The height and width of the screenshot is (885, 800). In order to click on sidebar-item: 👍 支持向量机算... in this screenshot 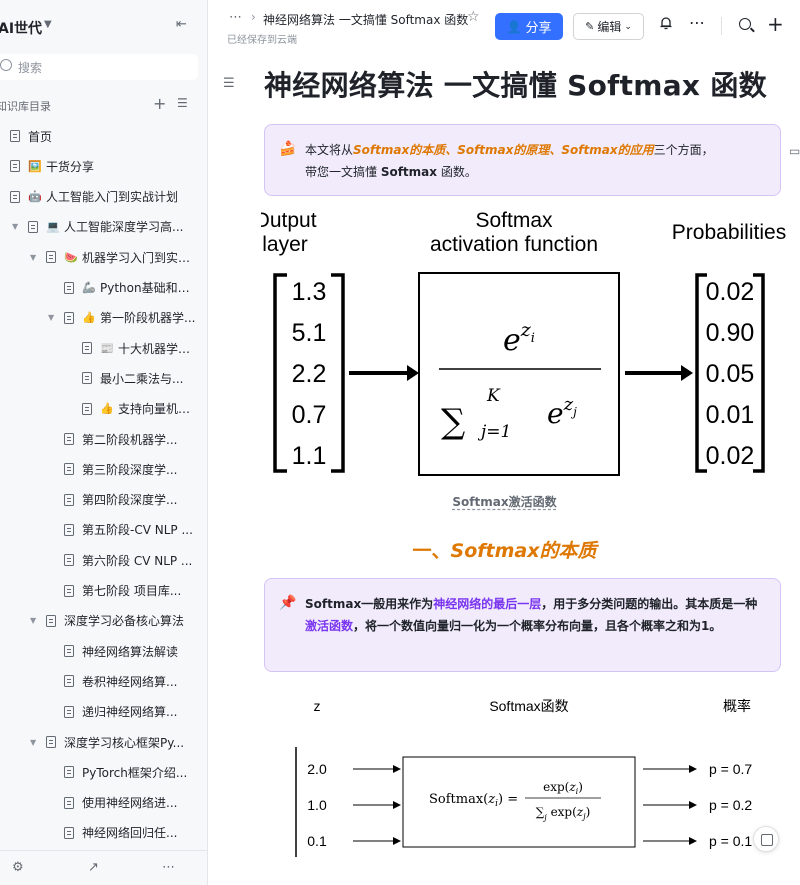, I will do `click(103, 409)`.